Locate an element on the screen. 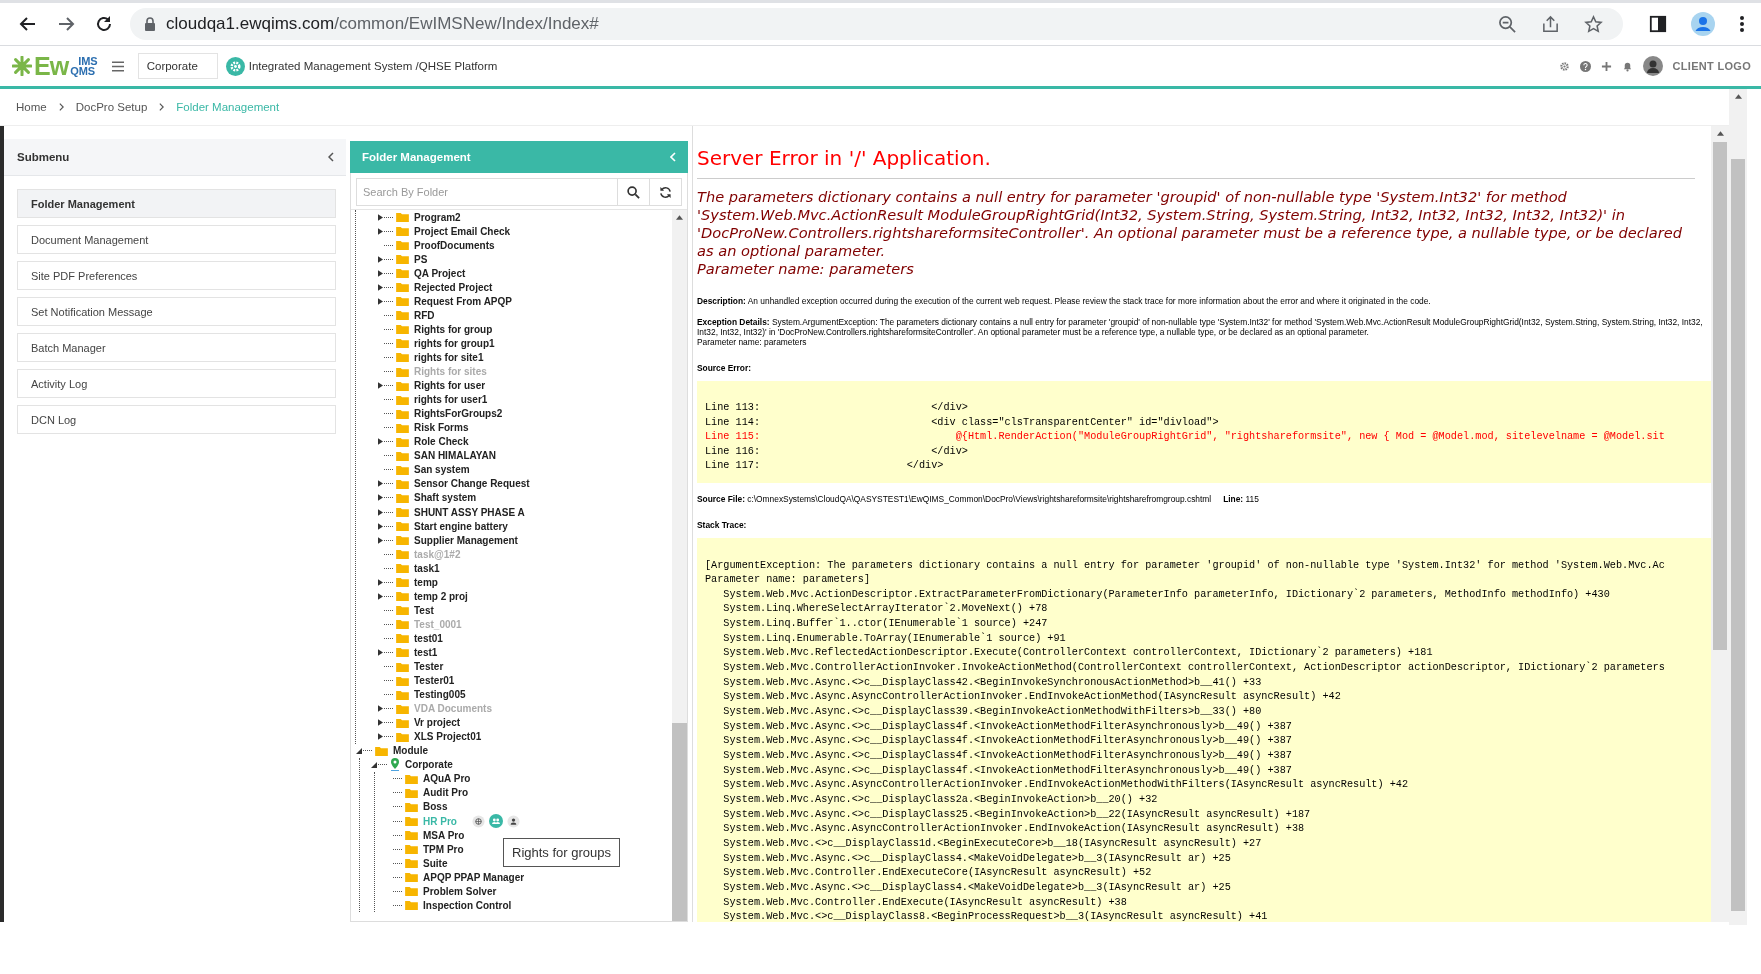 The height and width of the screenshot is (974, 1761). tree-item: Test is located at coordinates (423, 610).